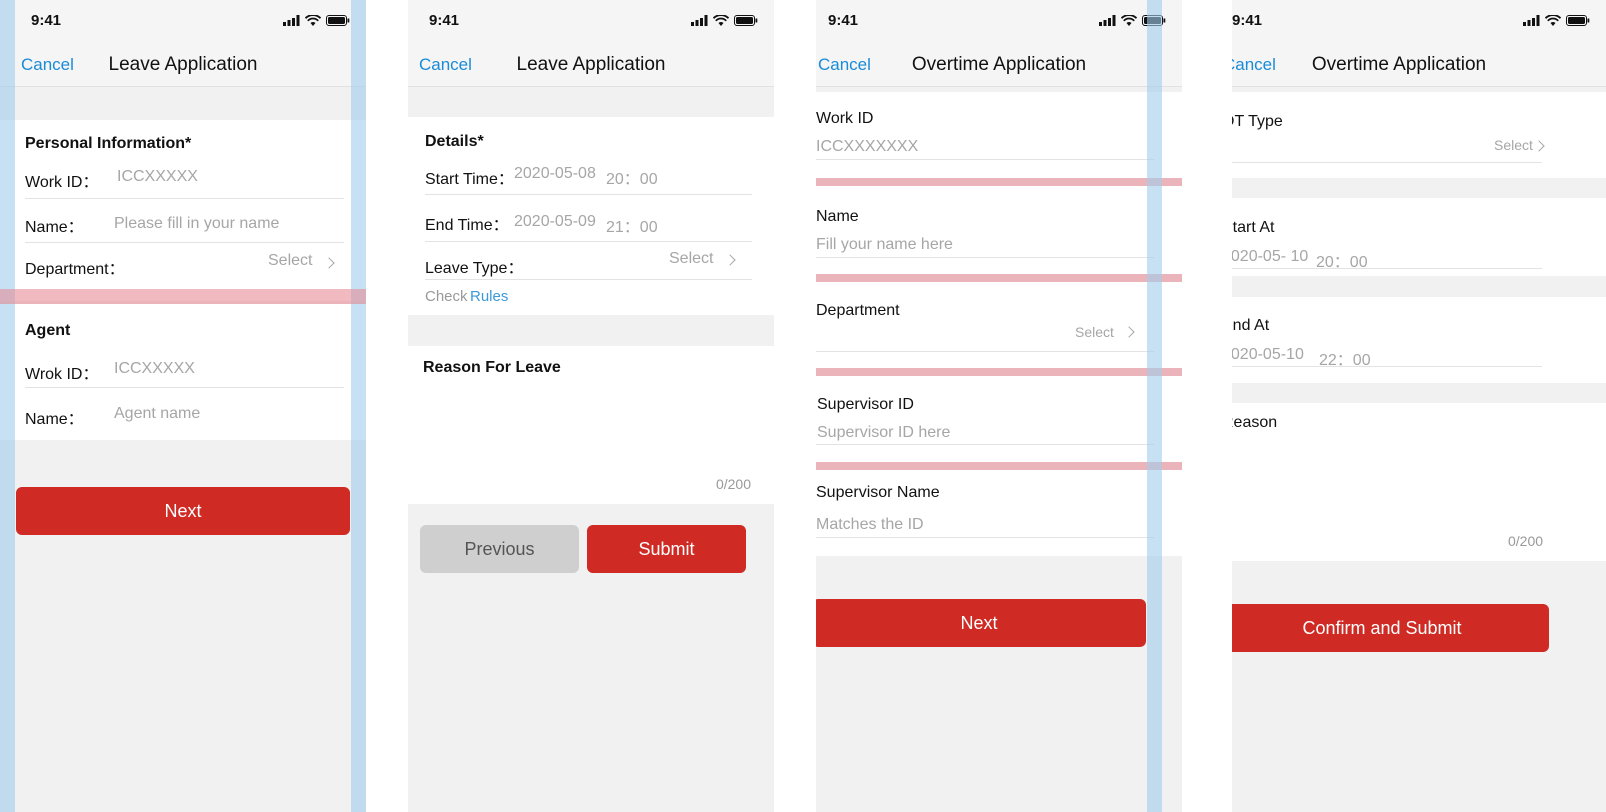 The width and height of the screenshot is (1606, 812). Describe the element at coordinates (845, 118) in the screenshot. I see `work-id-label: Work ID` at that location.